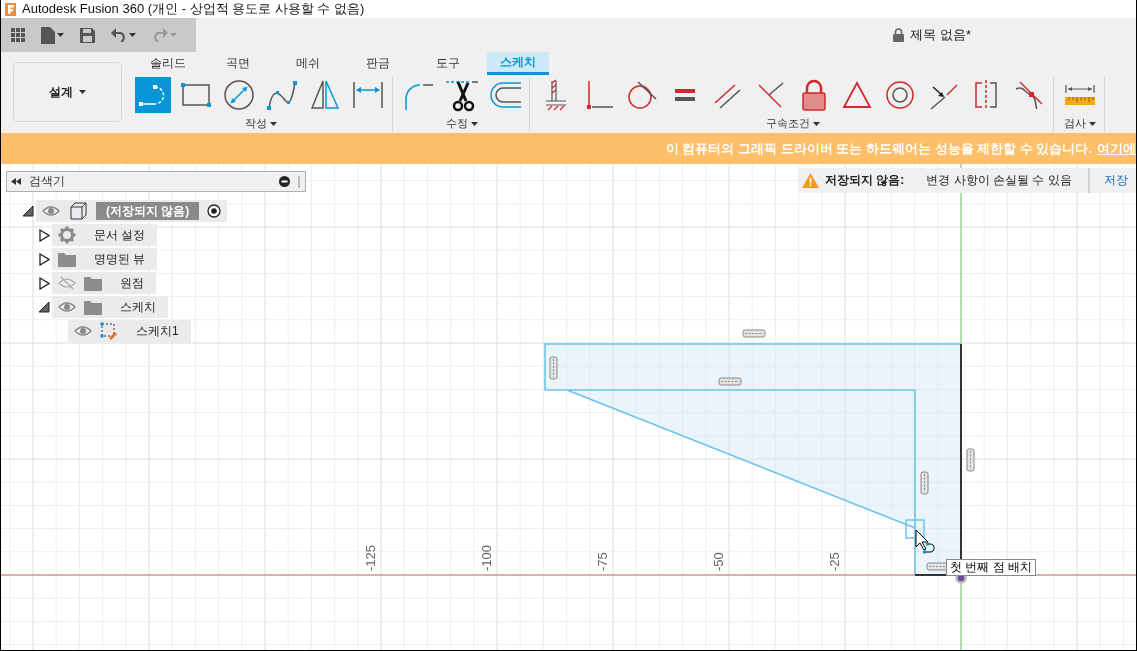 The width and height of the screenshot is (1137, 651). Describe the element at coordinates (284, 181) in the screenshot. I see `minus-icon` at that location.